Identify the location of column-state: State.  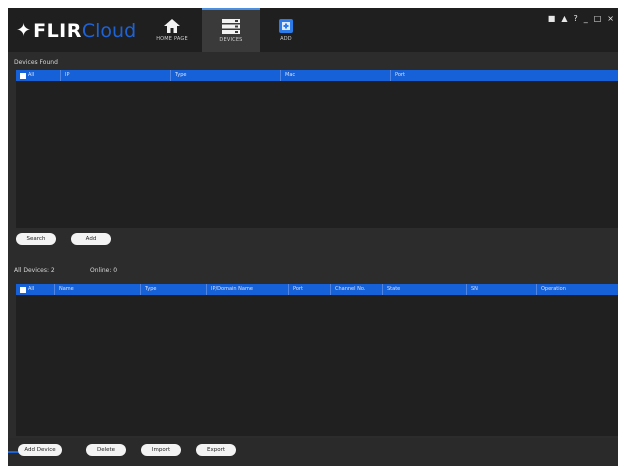
(422, 289).